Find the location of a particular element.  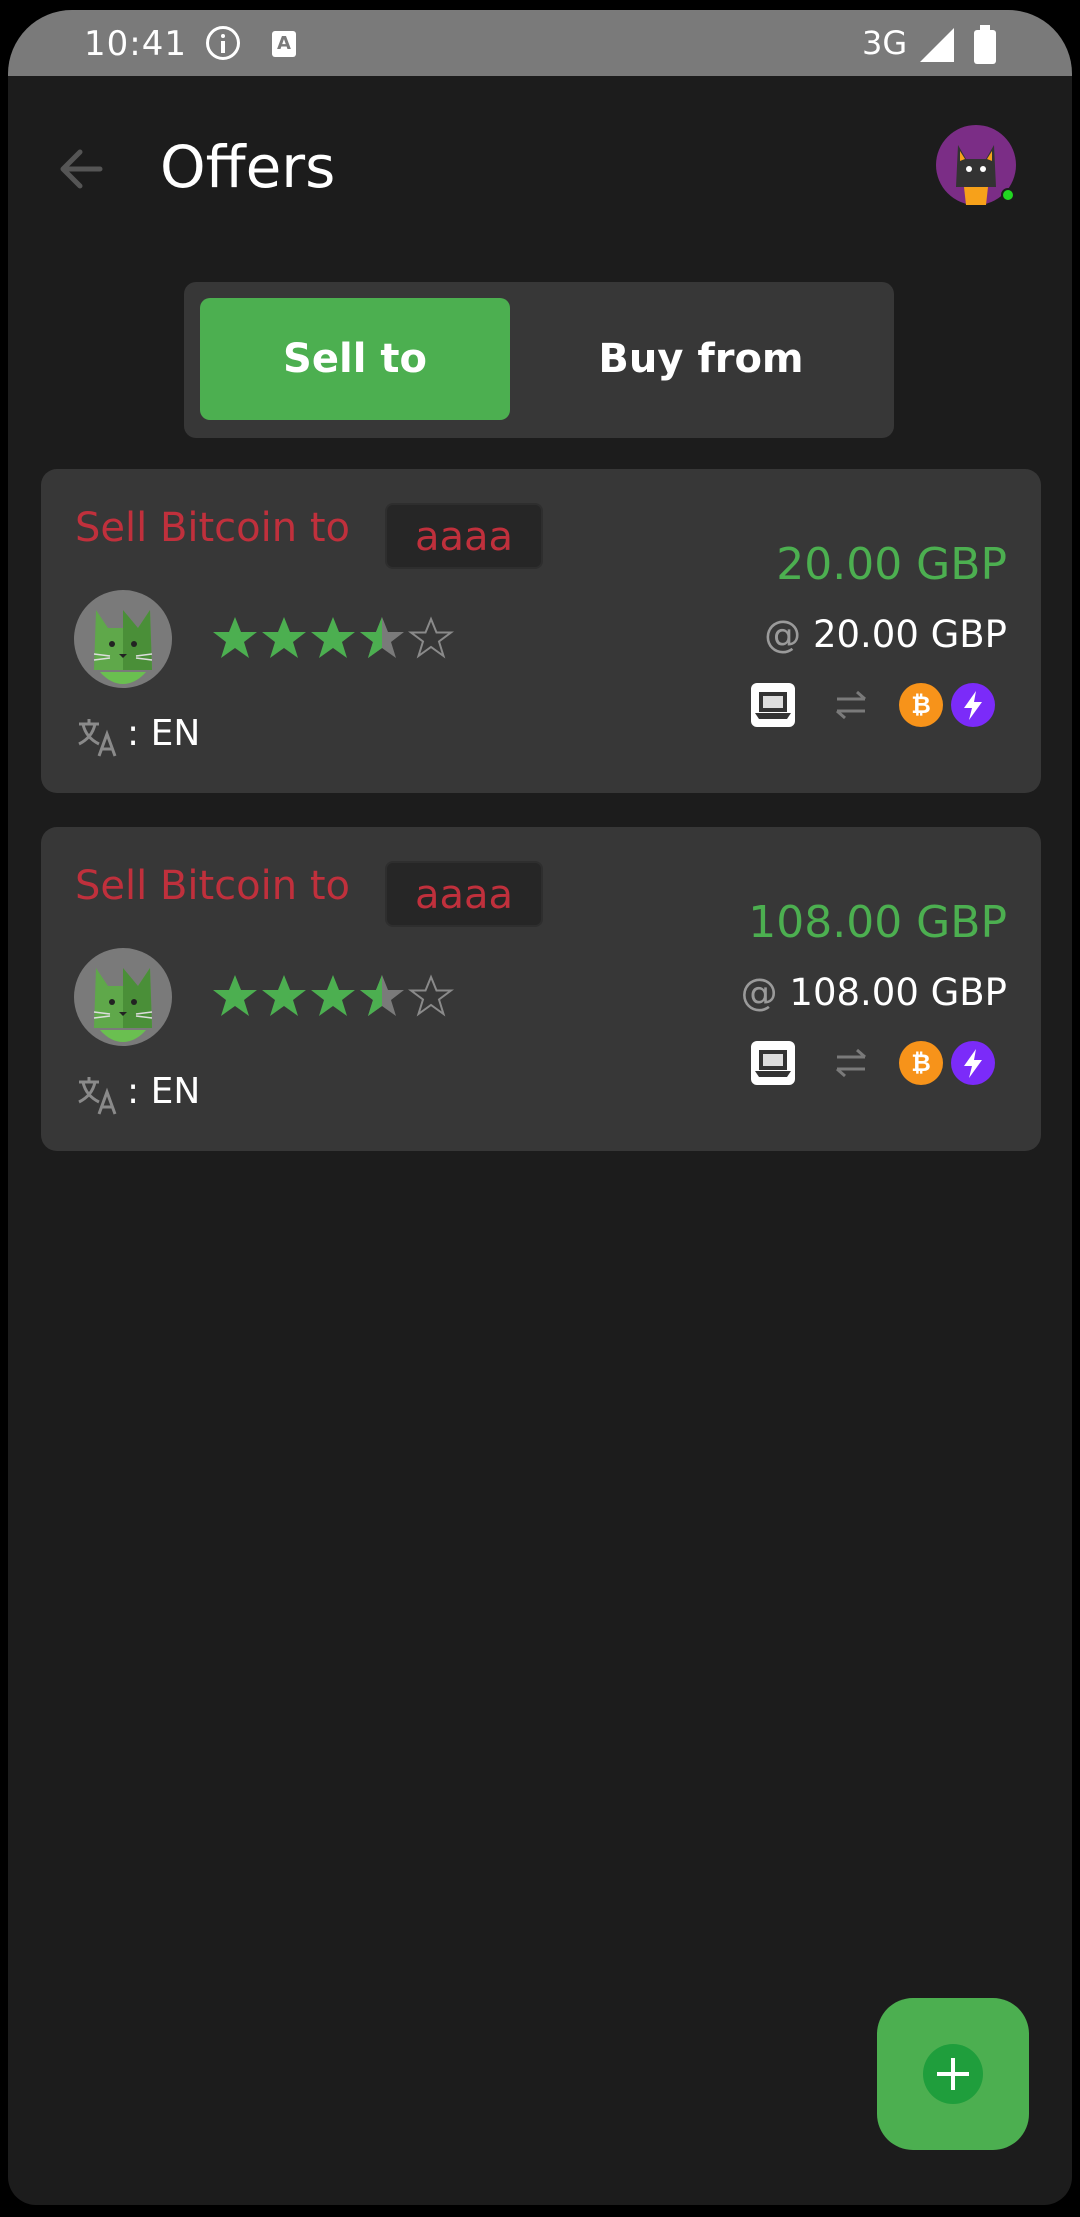

battery-icon is located at coordinates (985, 44).